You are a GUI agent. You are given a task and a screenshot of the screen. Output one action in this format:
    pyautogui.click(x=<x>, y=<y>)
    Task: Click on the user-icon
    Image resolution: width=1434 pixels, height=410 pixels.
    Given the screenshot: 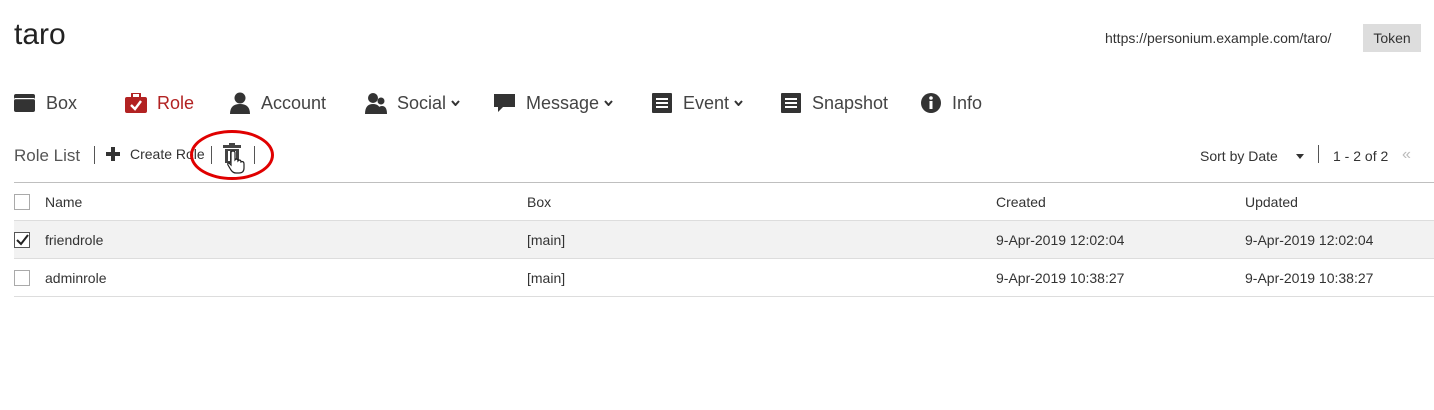 What is the action you would take?
    pyautogui.click(x=240, y=103)
    